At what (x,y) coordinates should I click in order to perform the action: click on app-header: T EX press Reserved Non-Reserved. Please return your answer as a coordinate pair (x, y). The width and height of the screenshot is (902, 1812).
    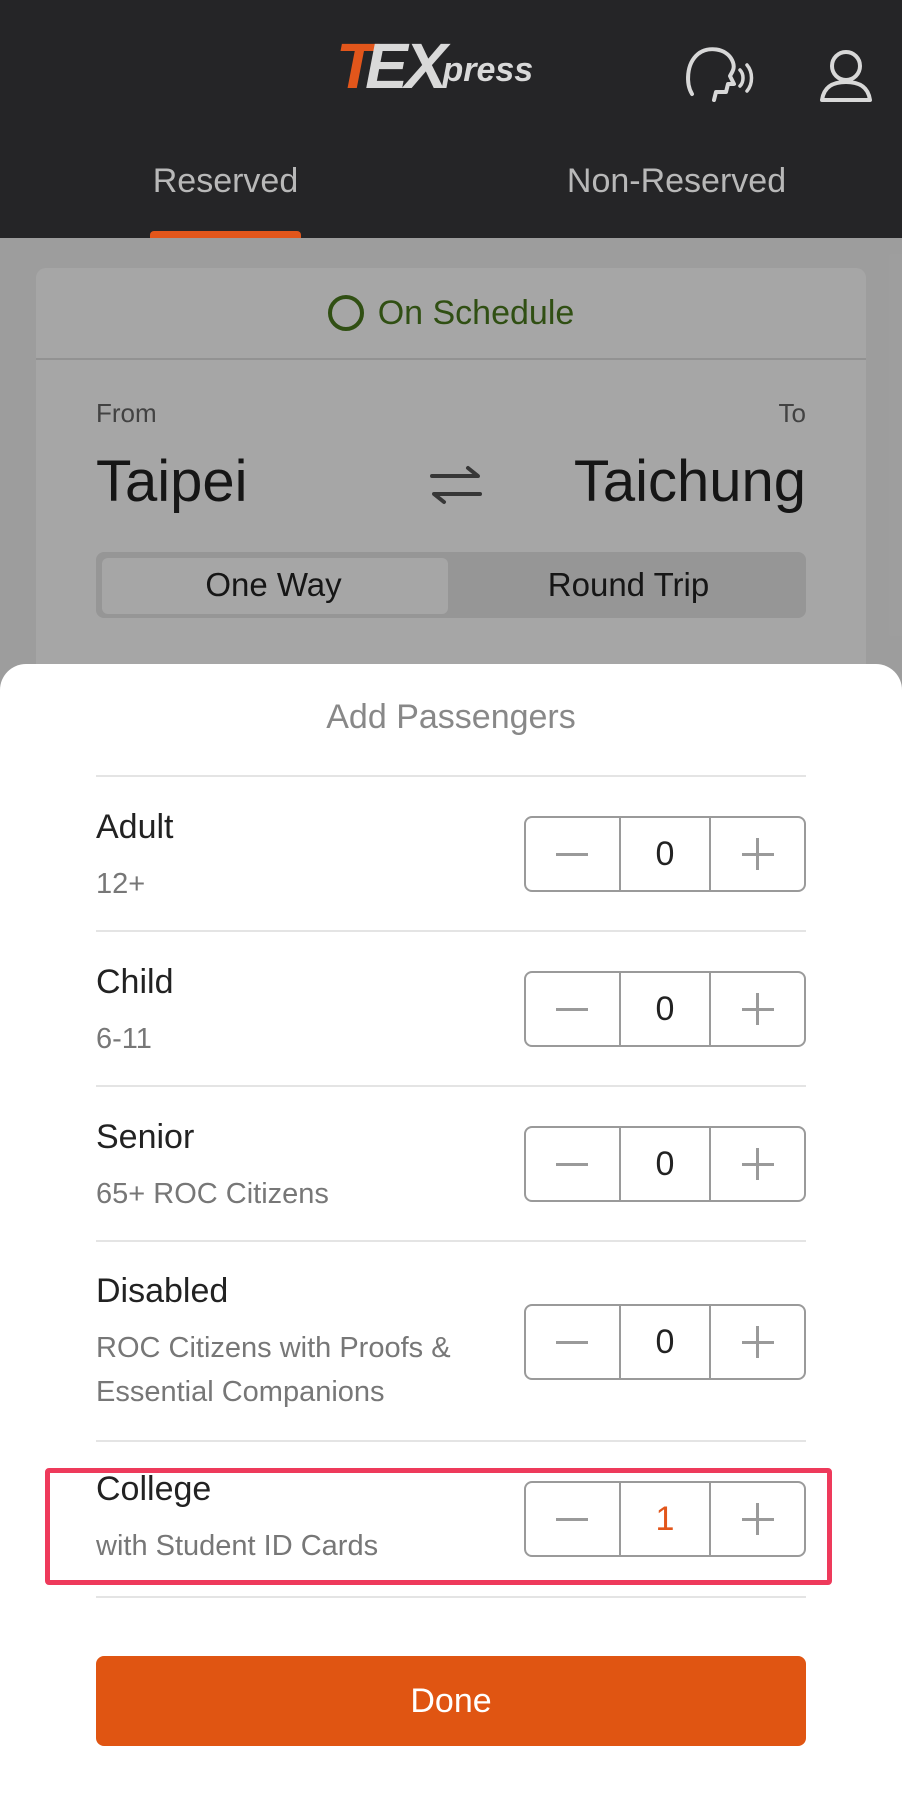
    Looking at the image, I should click on (451, 119).